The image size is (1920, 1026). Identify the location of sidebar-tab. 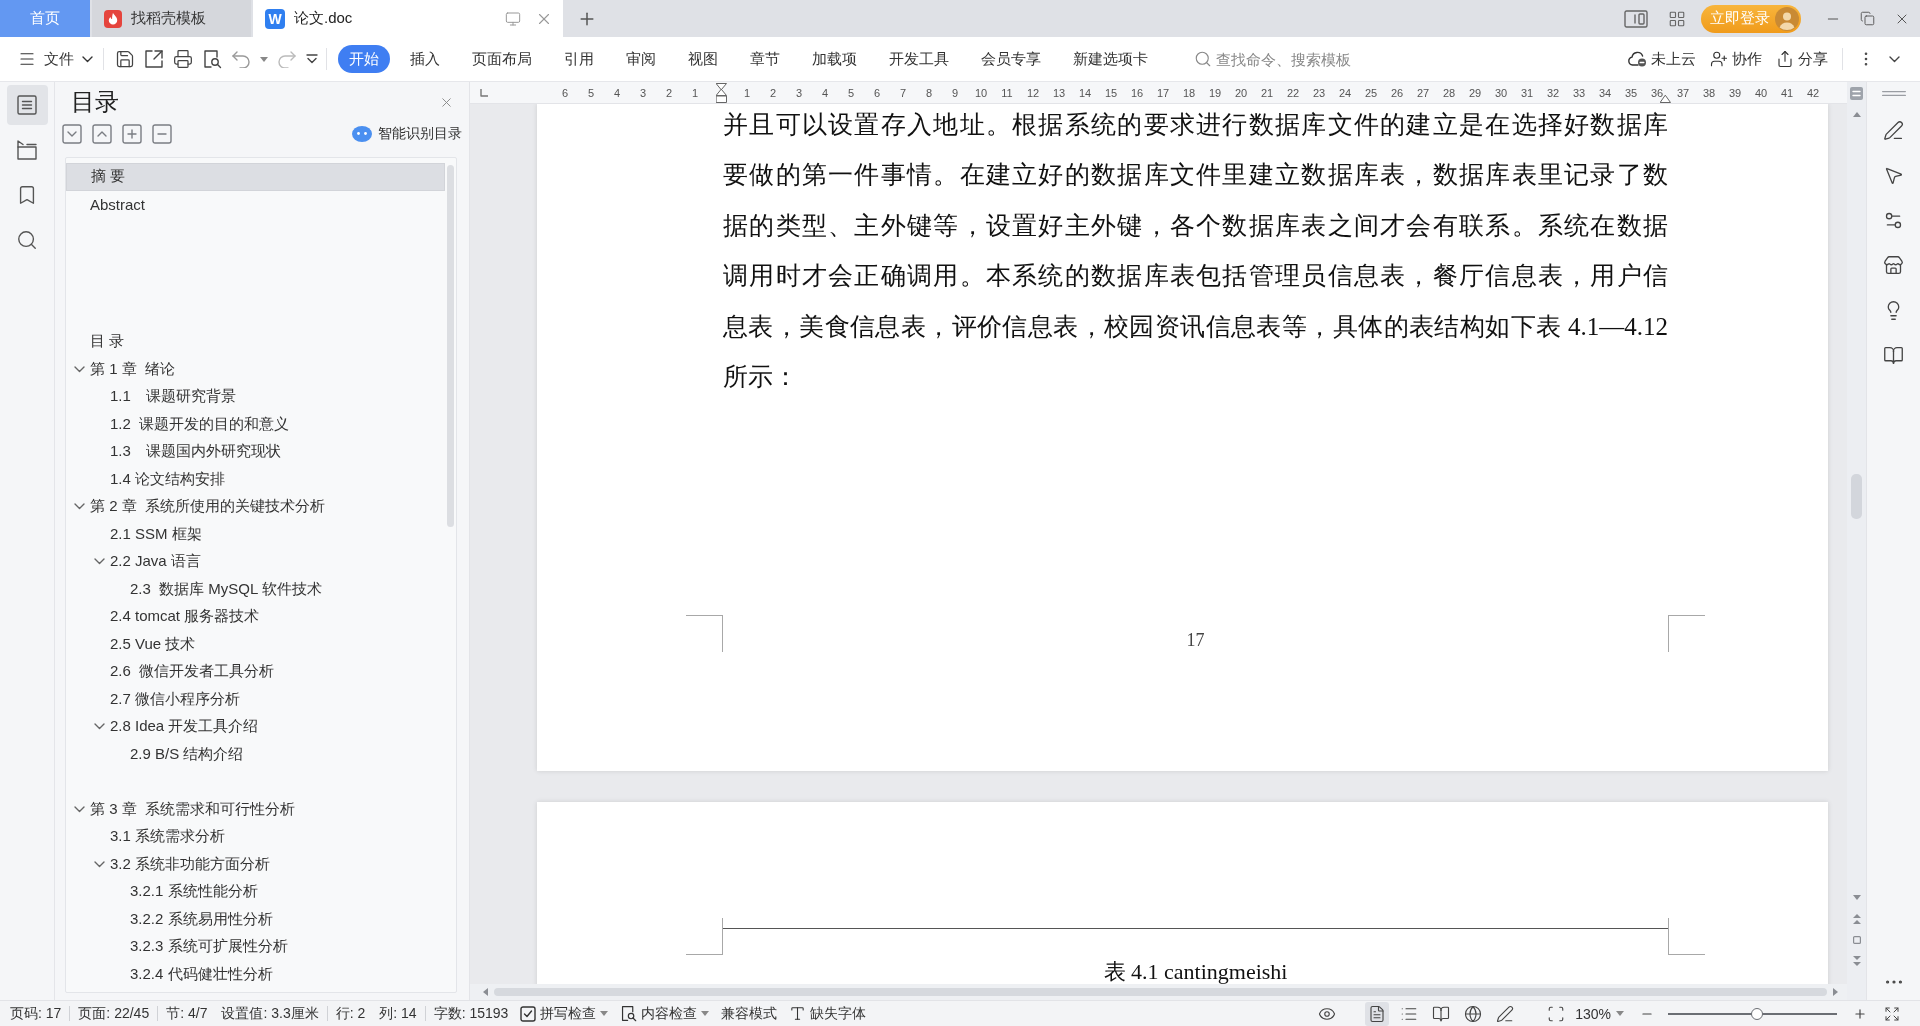
(27, 105).